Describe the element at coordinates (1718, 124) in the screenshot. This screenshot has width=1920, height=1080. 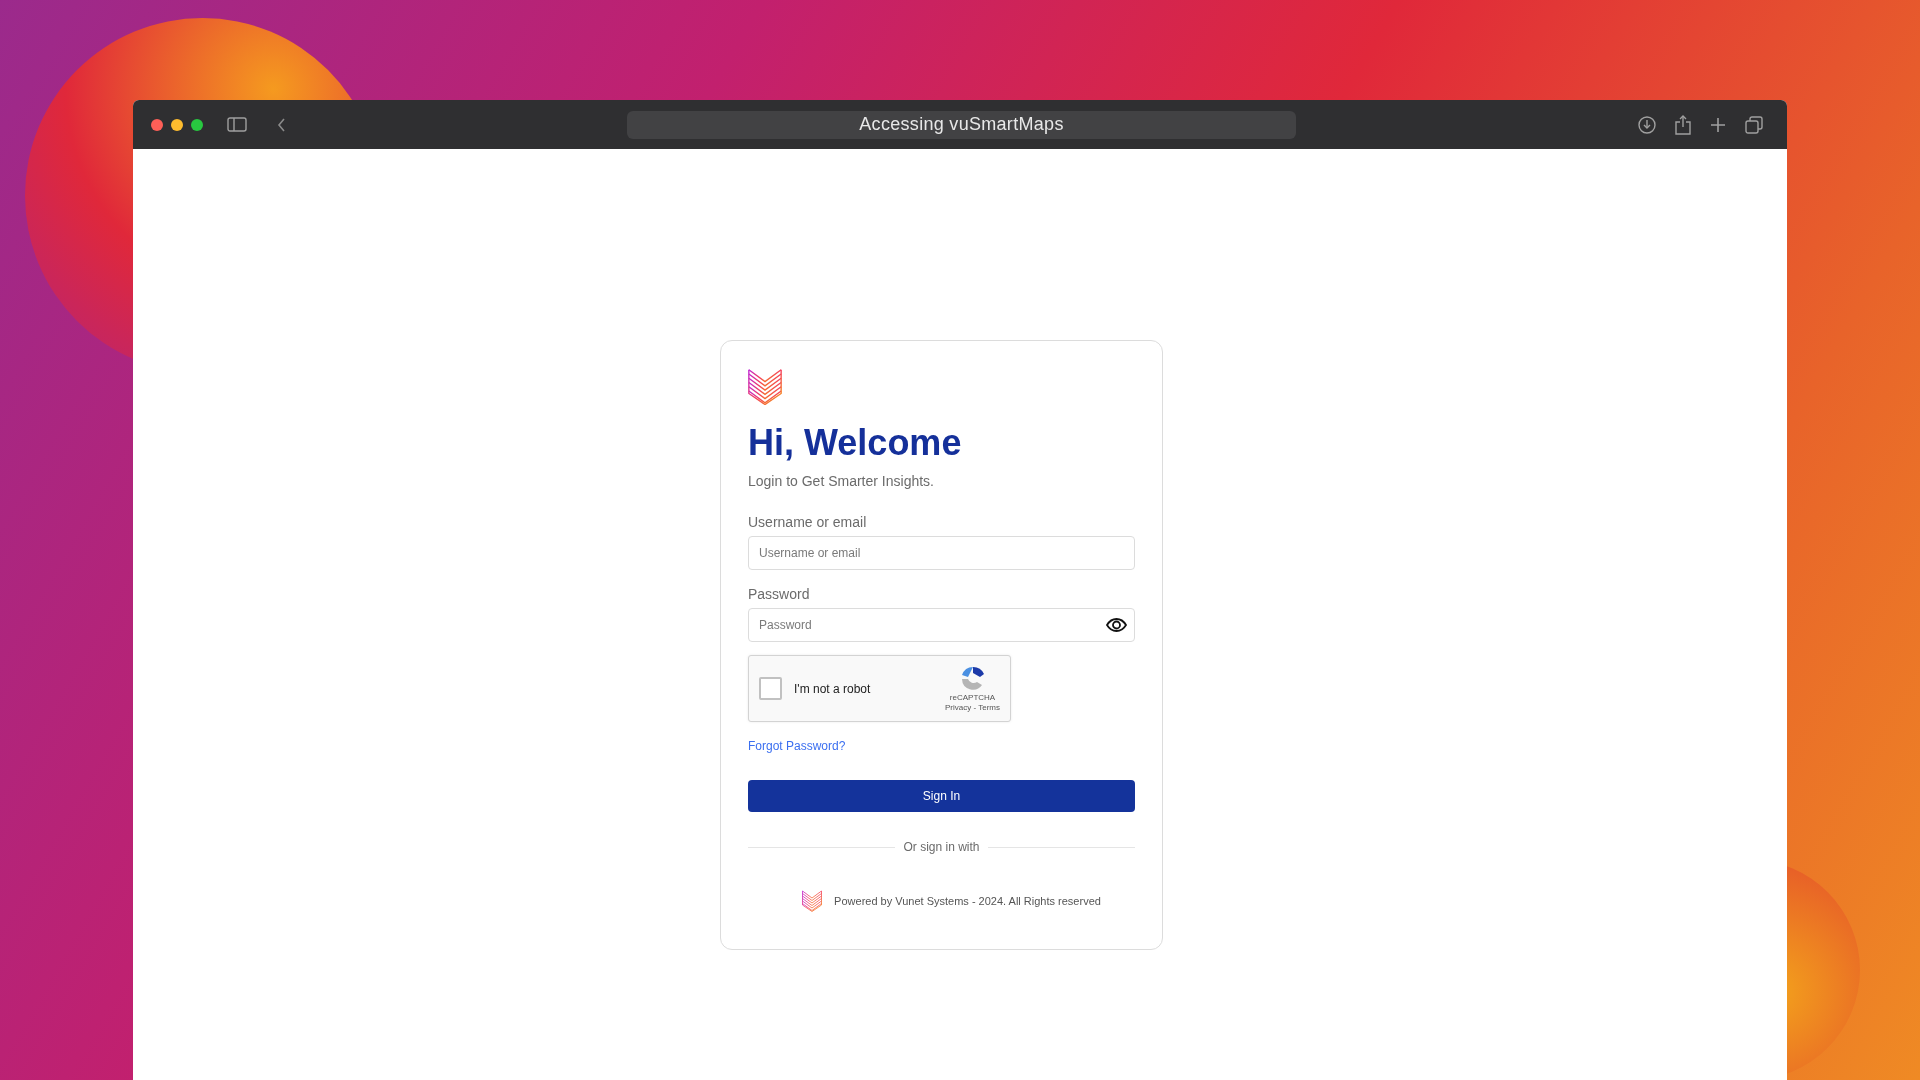
I see `plus-icon` at that location.